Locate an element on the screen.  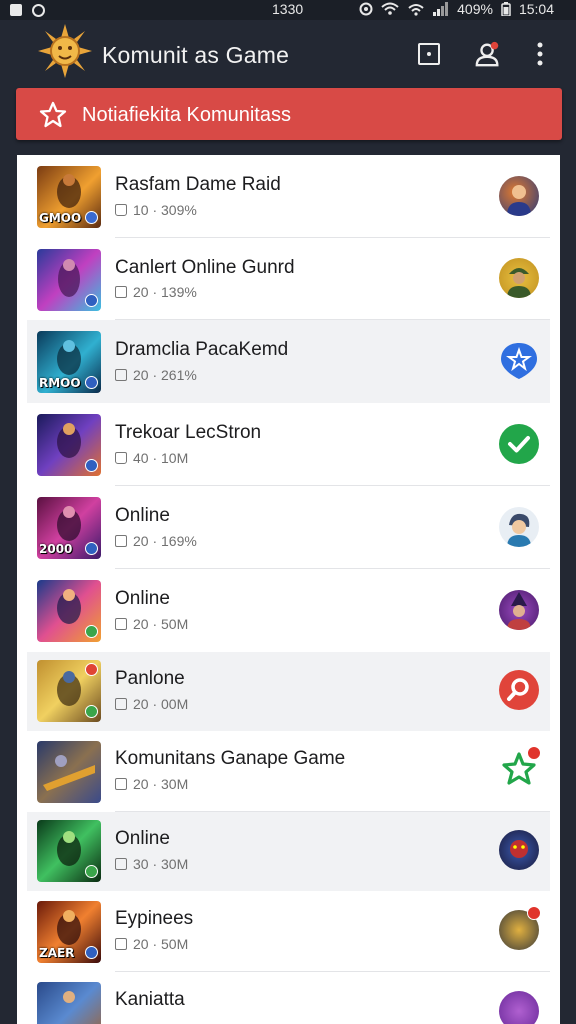
item-title: Kaniatta is located at coordinates (150, 999).